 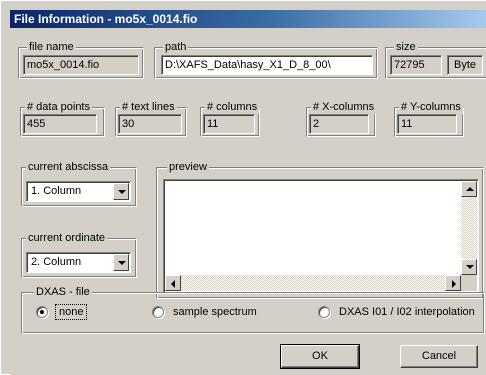 I want to click on radio-dxas-interpolation-circle, so click(x=324, y=312).